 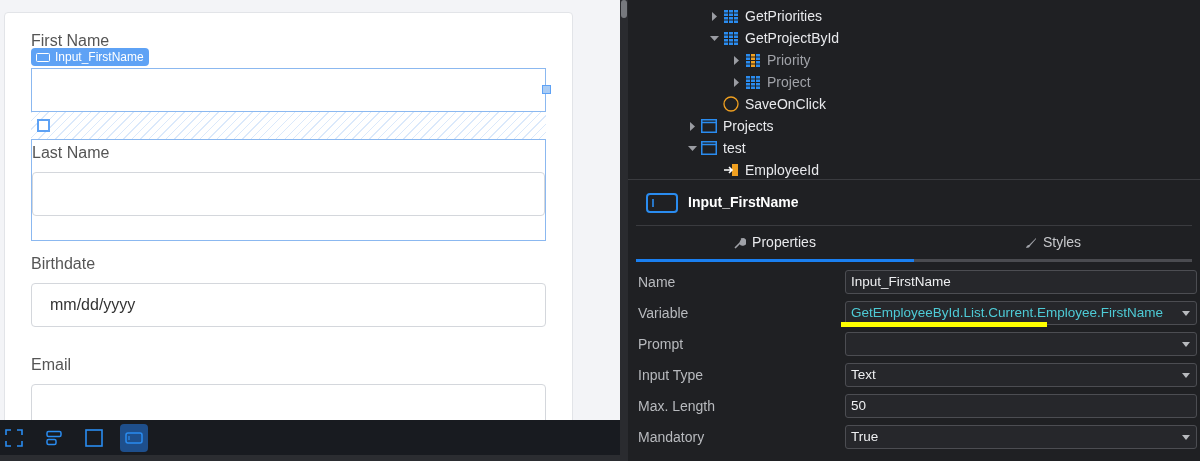 I want to click on tab: Styles, so click(x=1053, y=244).